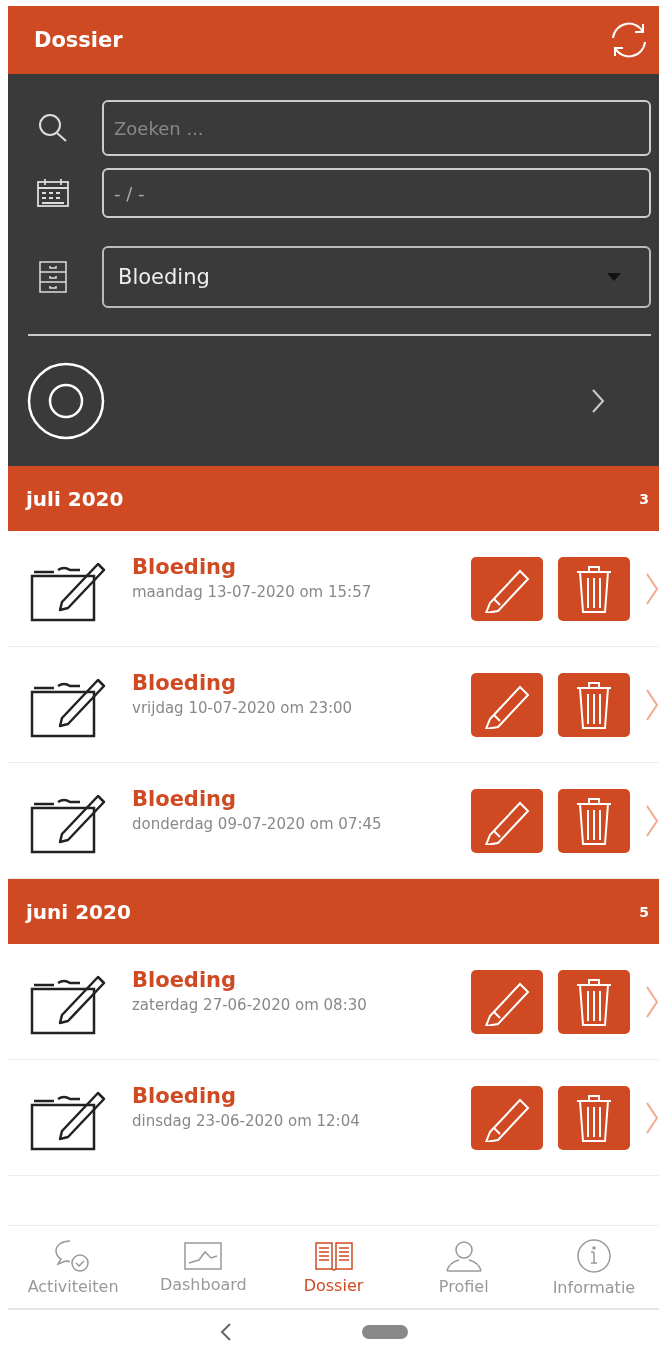 This screenshot has width=659, height=1354. What do you see at coordinates (66, 401) in the screenshot?
I see `camera-button-icon` at bounding box center [66, 401].